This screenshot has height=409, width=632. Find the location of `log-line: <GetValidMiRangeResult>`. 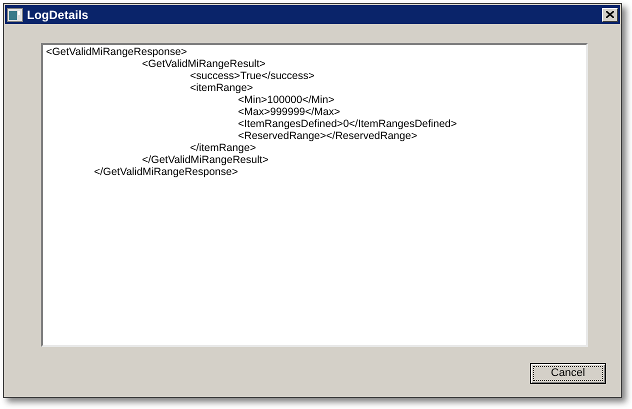

log-line: <GetValidMiRangeResult> is located at coordinates (204, 64).